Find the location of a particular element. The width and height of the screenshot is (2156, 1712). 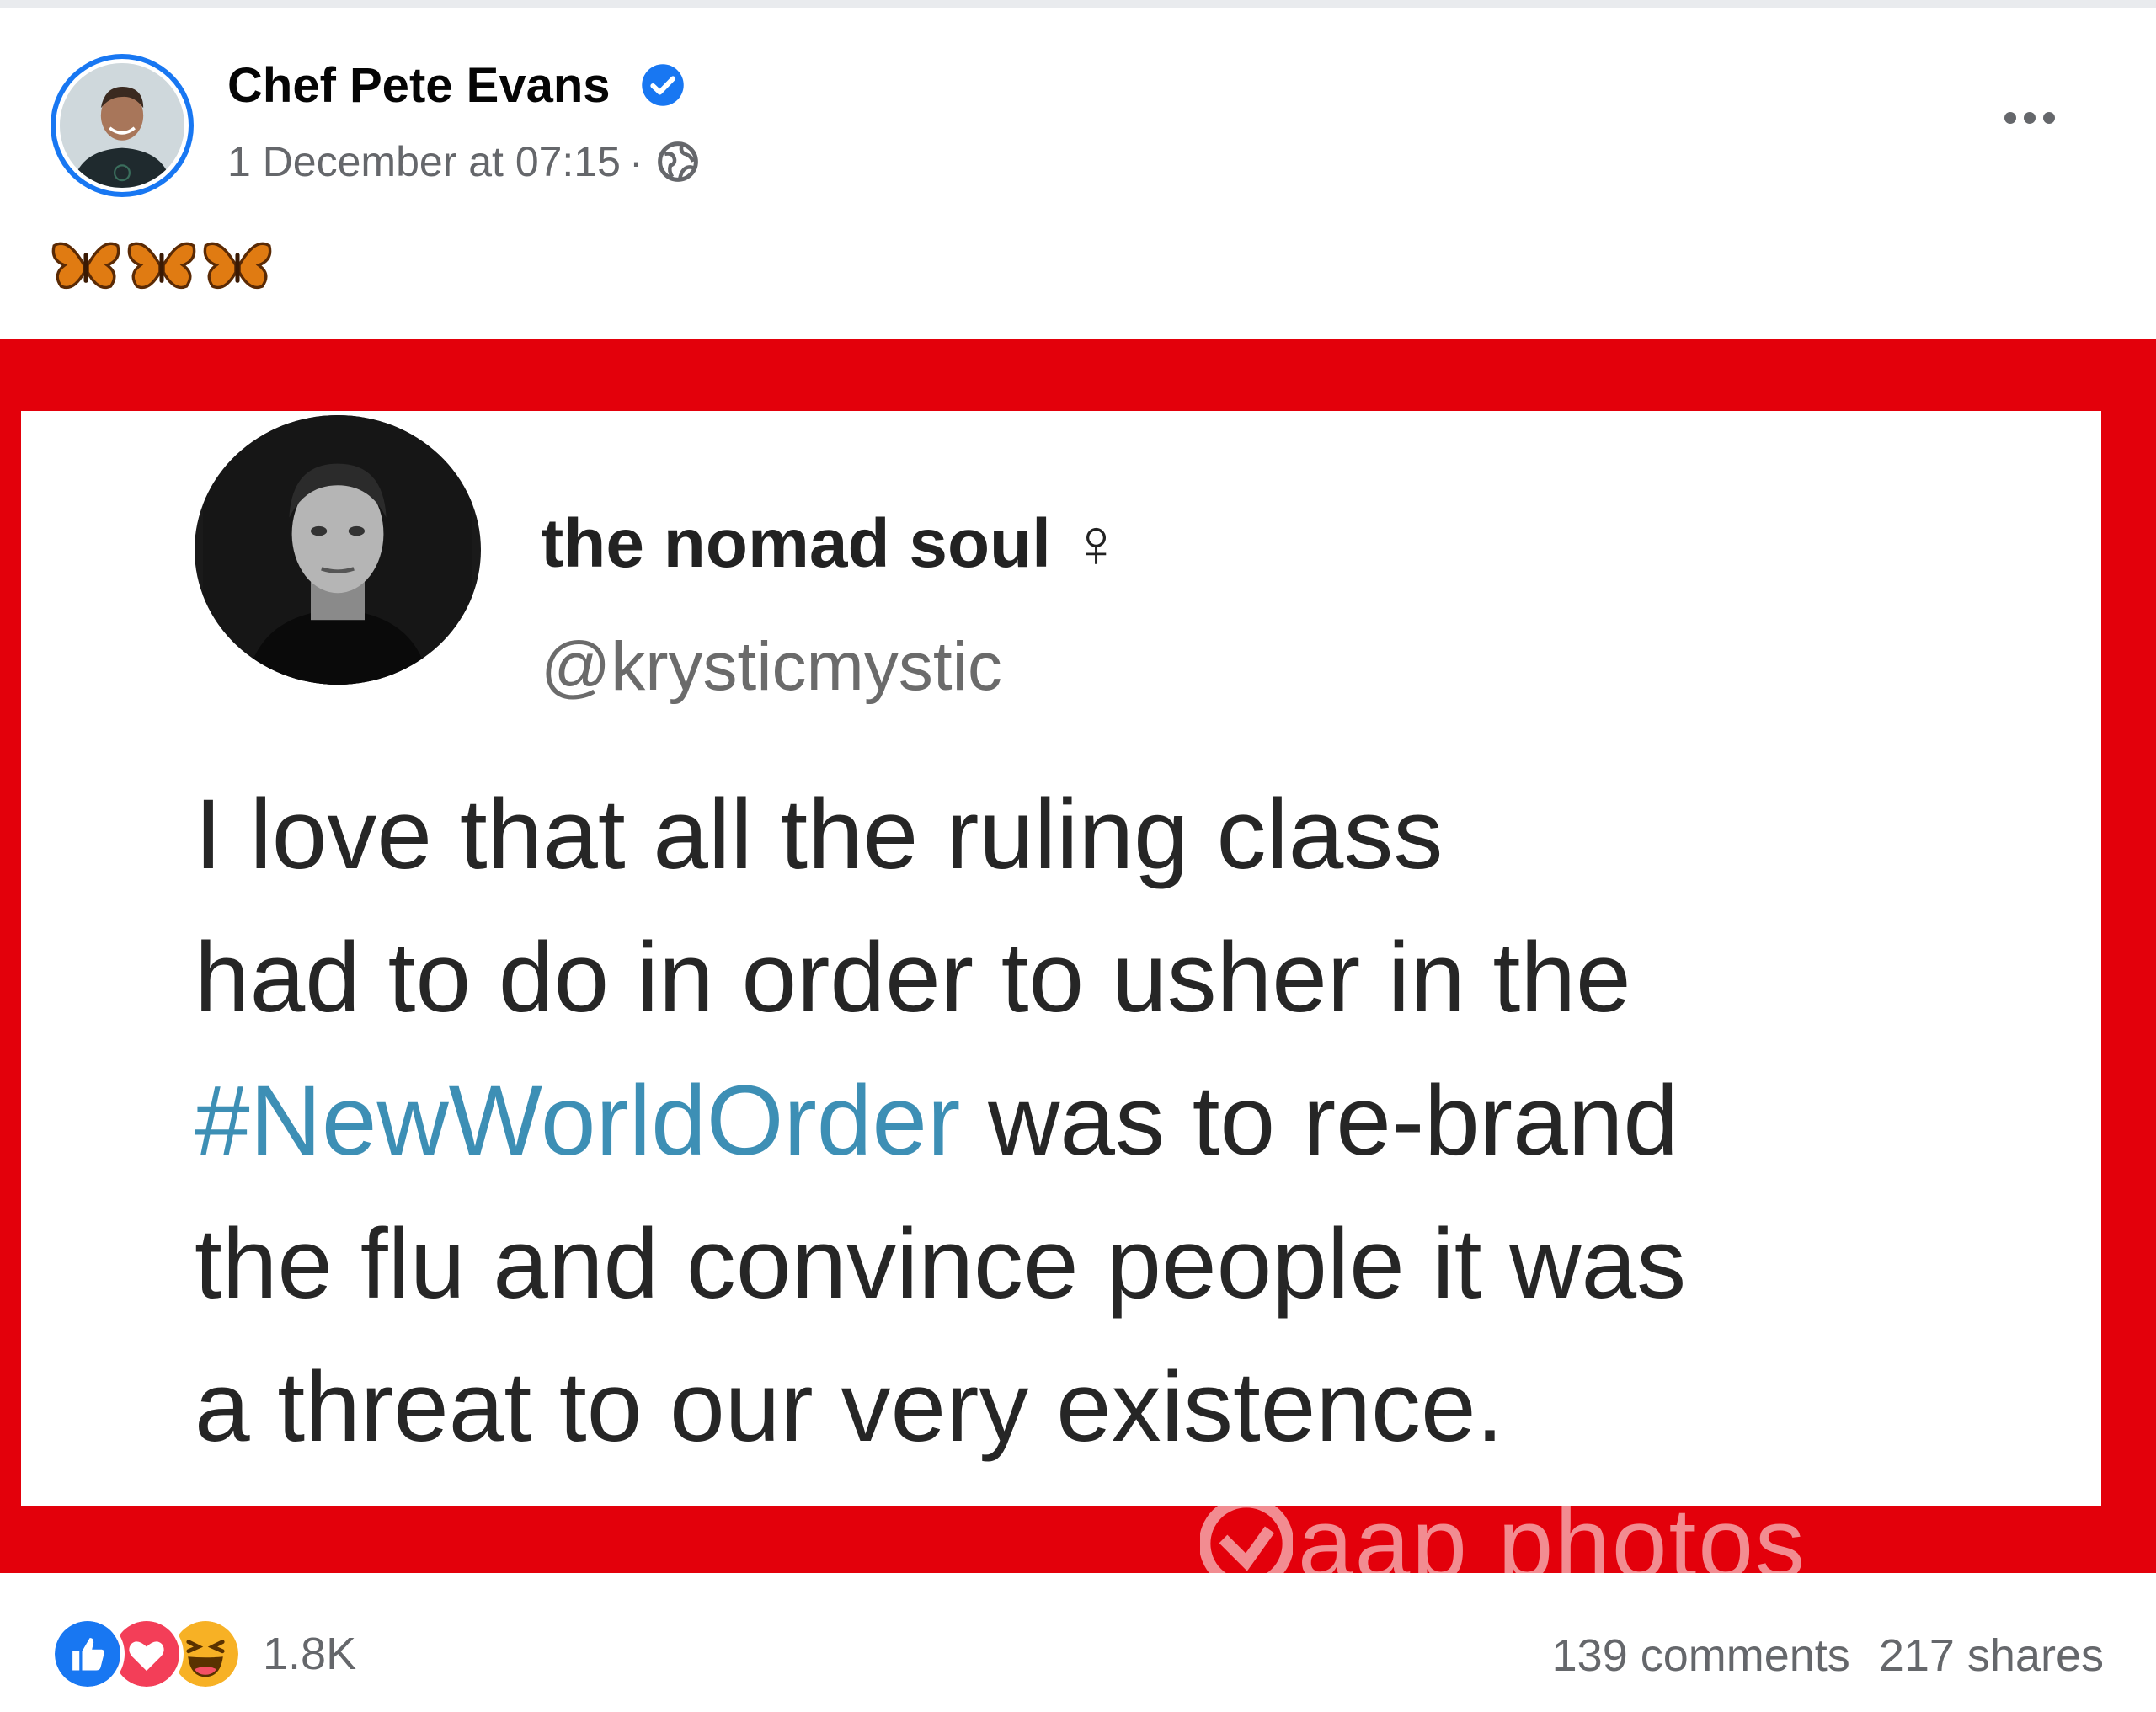

tweet-line: #NewWorldOrder was to re-brand is located at coordinates (1134, 1120).